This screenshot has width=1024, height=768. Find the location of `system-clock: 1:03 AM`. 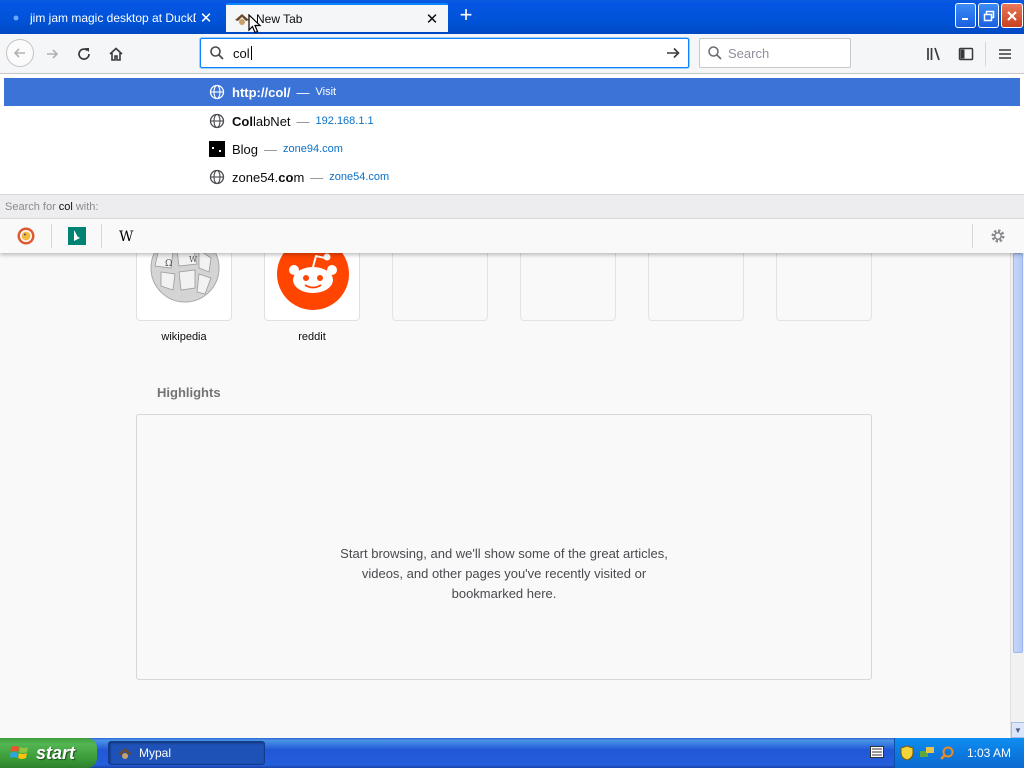

system-clock: 1:03 AM is located at coordinates (989, 753).